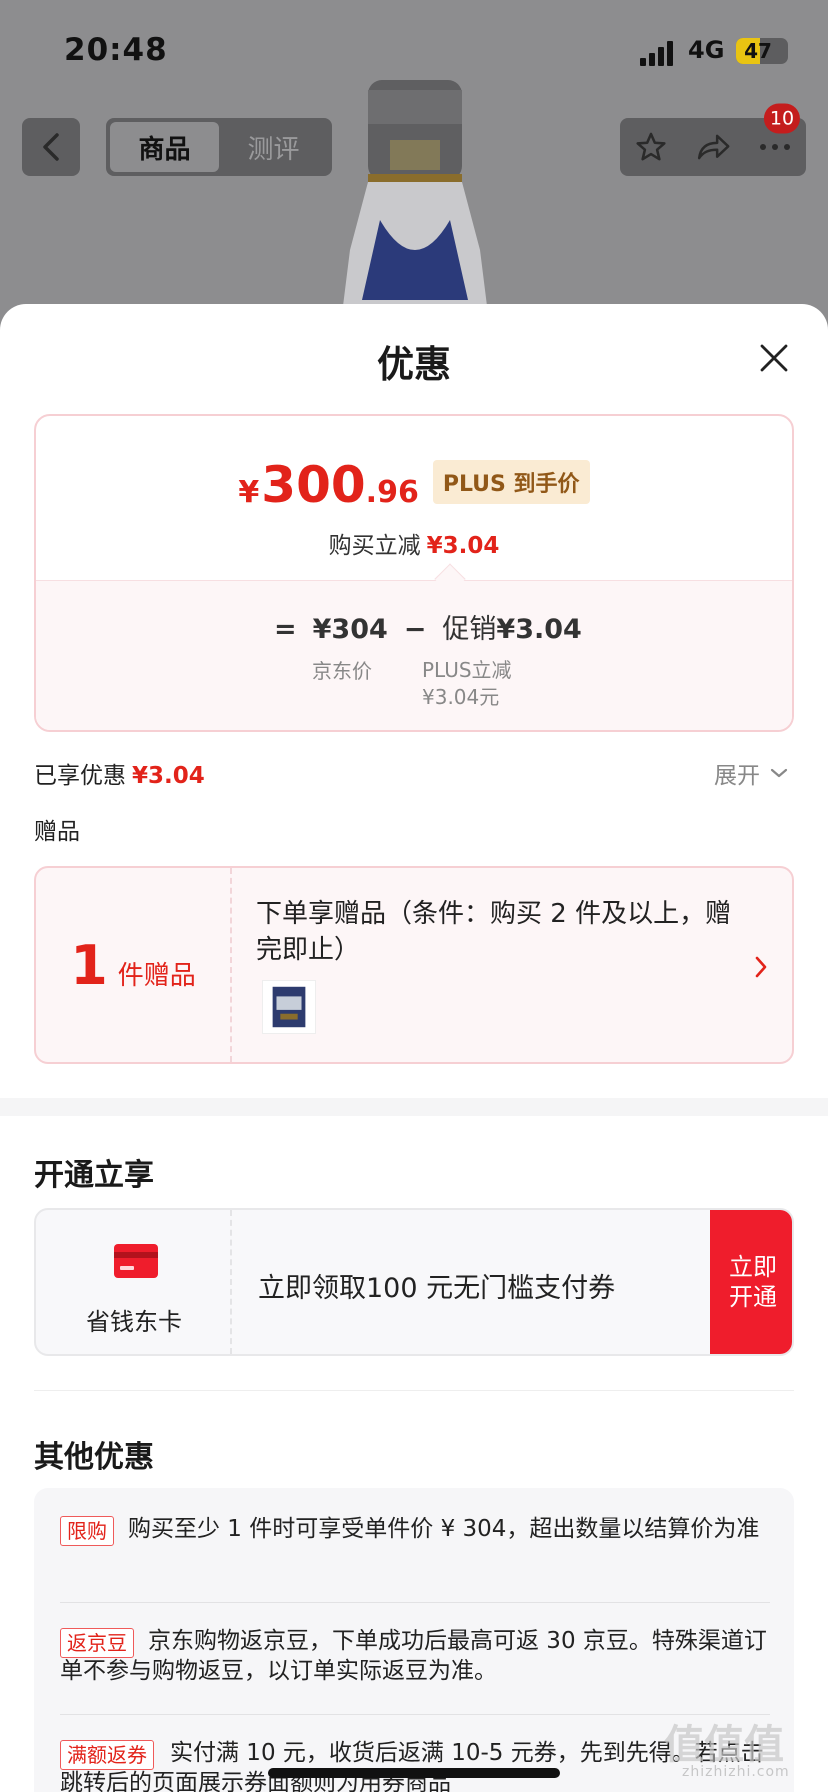 The image size is (828, 1792). What do you see at coordinates (414, 1107) in the screenshot?
I see `section-divider` at bounding box center [414, 1107].